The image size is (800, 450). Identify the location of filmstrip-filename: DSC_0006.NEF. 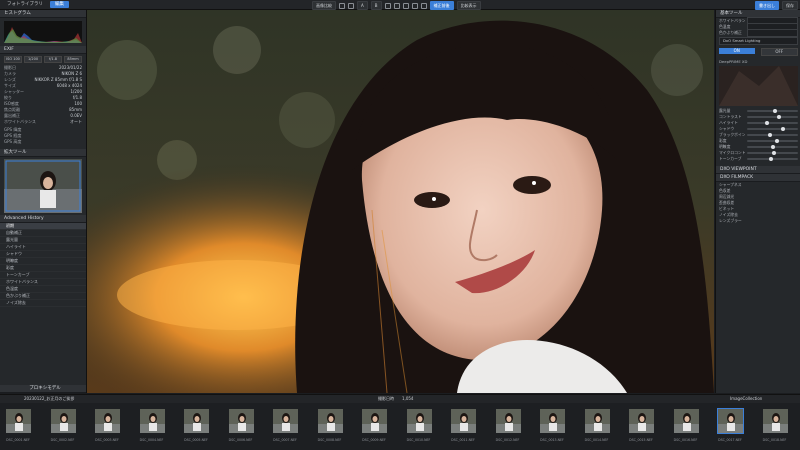
(240, 440).